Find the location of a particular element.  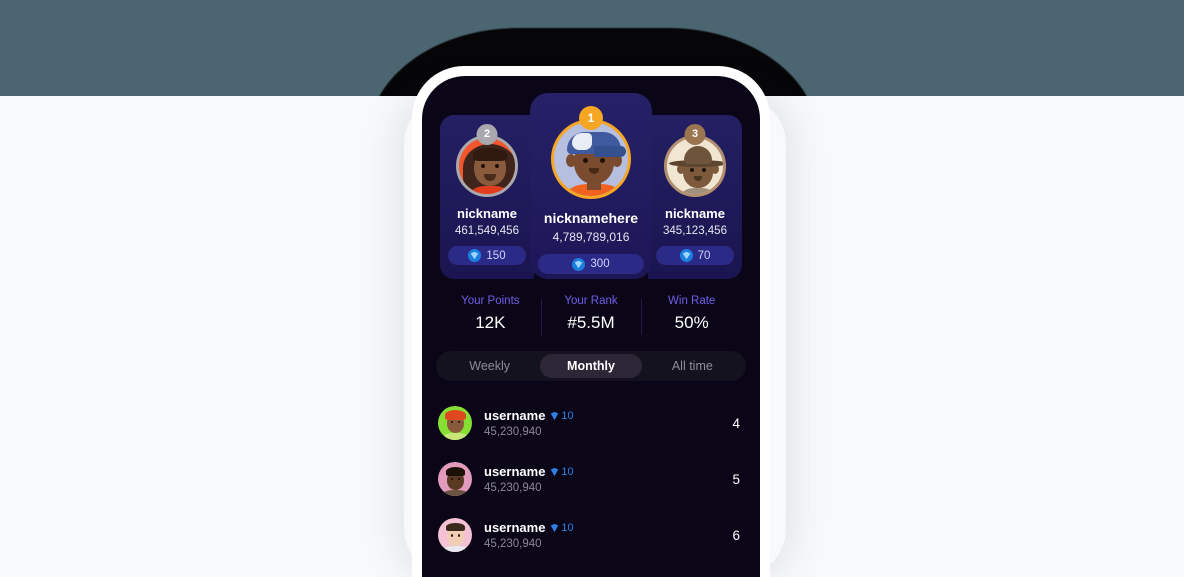

list-item: username 10 45,230,940 4 is located at coordinates (591, 423).